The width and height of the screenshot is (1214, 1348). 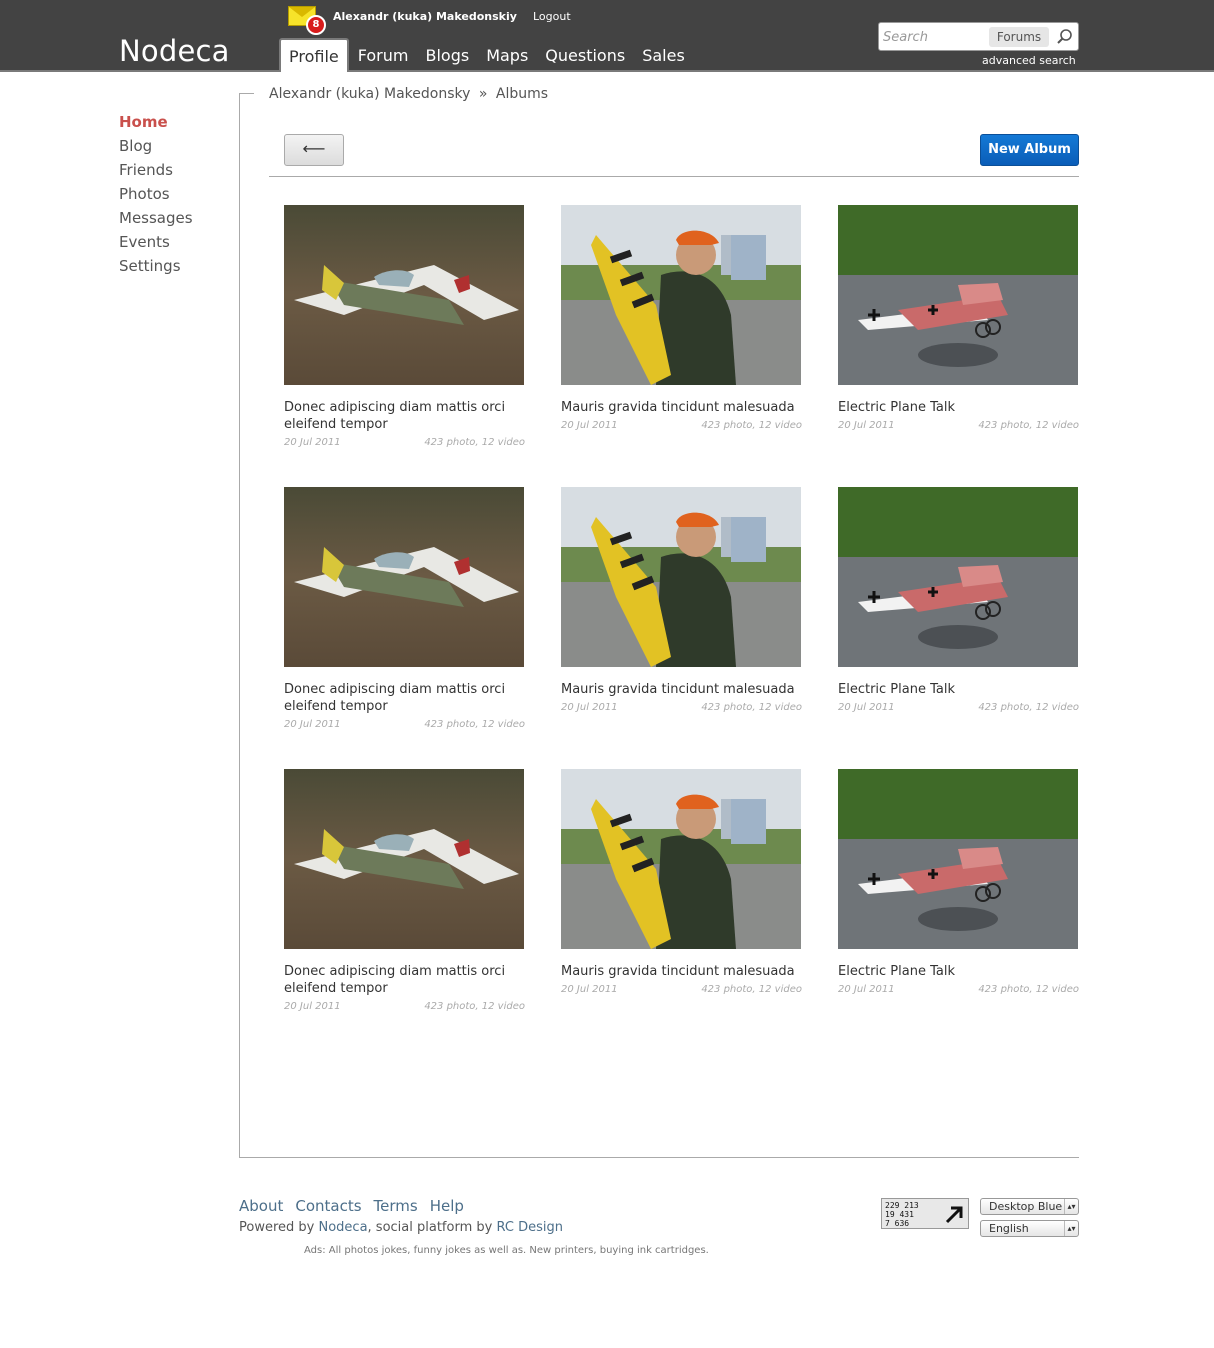 What do you see at coordinates (156, 124) in the screenshot?
I see `sidebar-item-home: Home` at bounding box center [156, 124].